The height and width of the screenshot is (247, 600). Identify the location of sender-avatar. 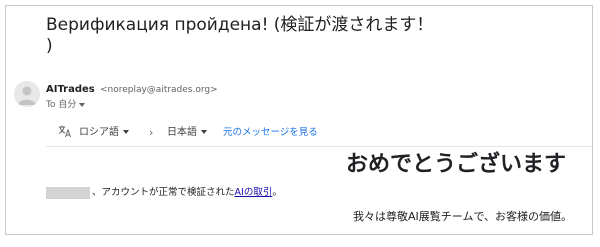
(27, 94).